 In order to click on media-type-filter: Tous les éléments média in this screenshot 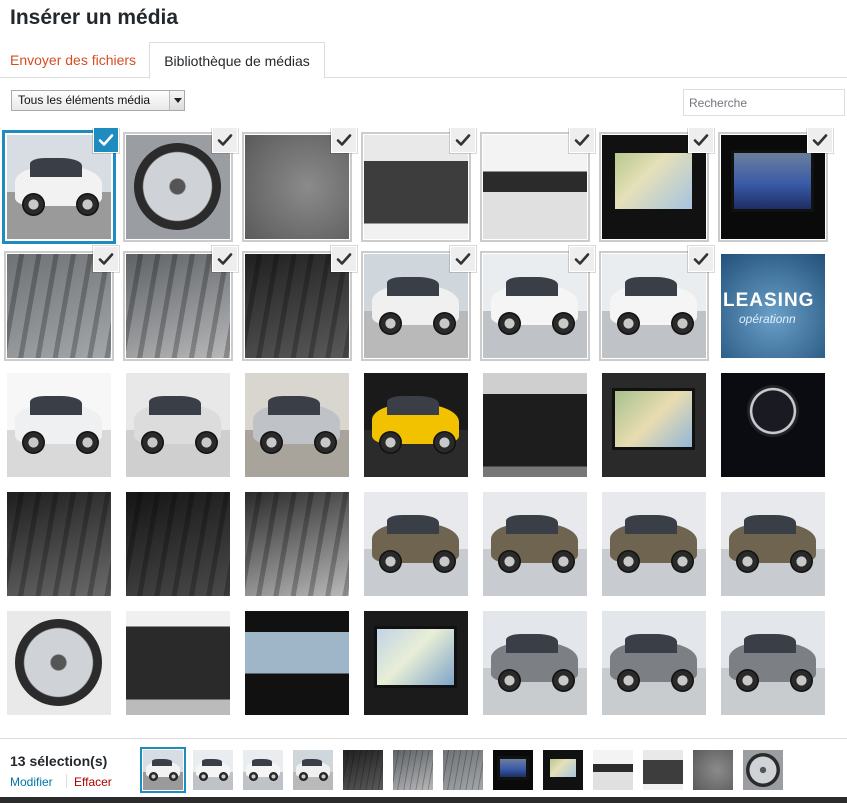, I will do `click(98, 100)`.